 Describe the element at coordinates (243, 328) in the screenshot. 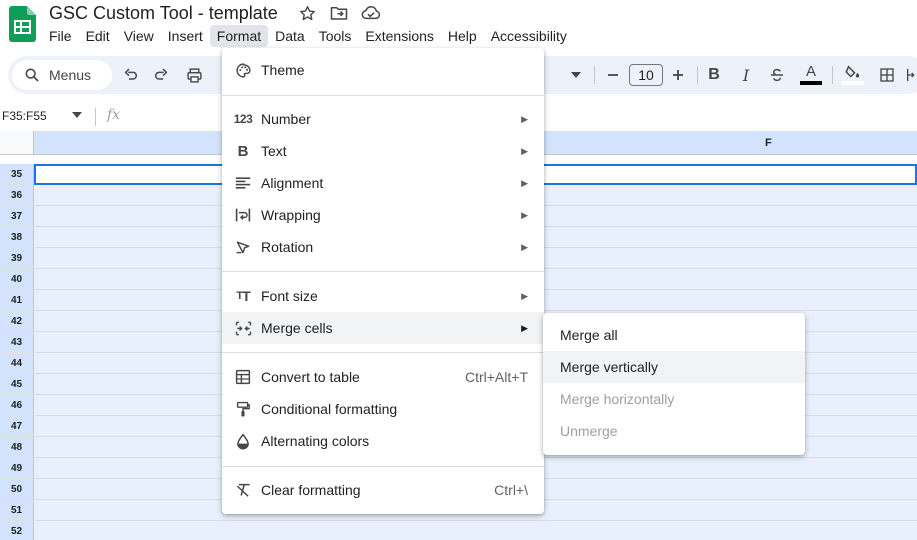

I see `merge-cells-icon` at that location.